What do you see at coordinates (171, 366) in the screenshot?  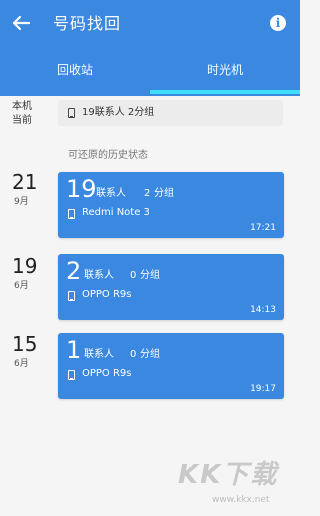 I see `snapshot-card: 1 联系人 0 分组 OPPO R9s 19:17` at bounding box center [171, 366].